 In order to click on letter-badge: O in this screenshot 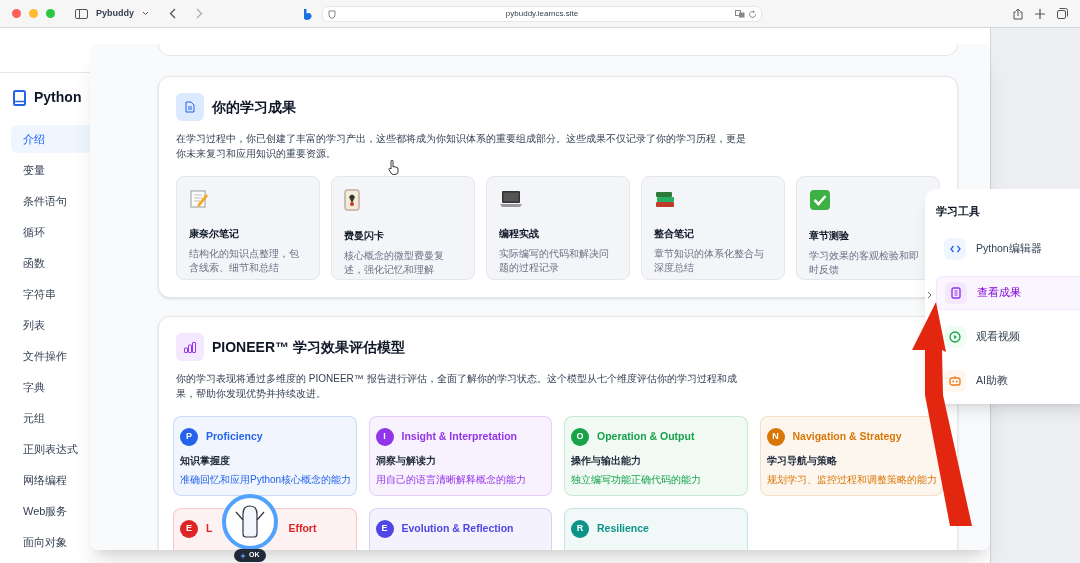, I will do `click(580, 437)`.